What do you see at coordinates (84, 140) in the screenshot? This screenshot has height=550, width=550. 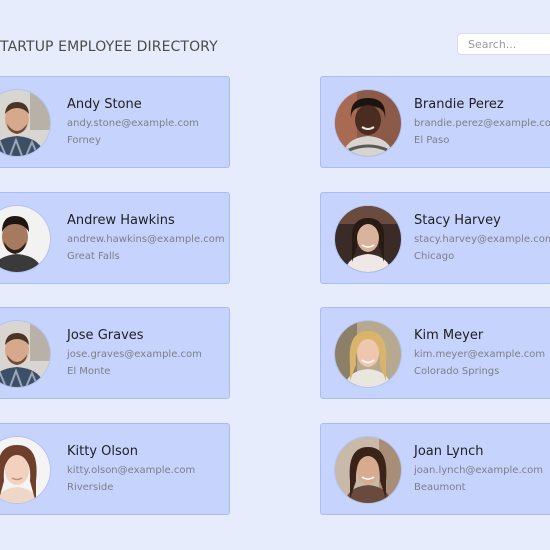 I see `employee-city: Forney` at bounding box center [84, 140].